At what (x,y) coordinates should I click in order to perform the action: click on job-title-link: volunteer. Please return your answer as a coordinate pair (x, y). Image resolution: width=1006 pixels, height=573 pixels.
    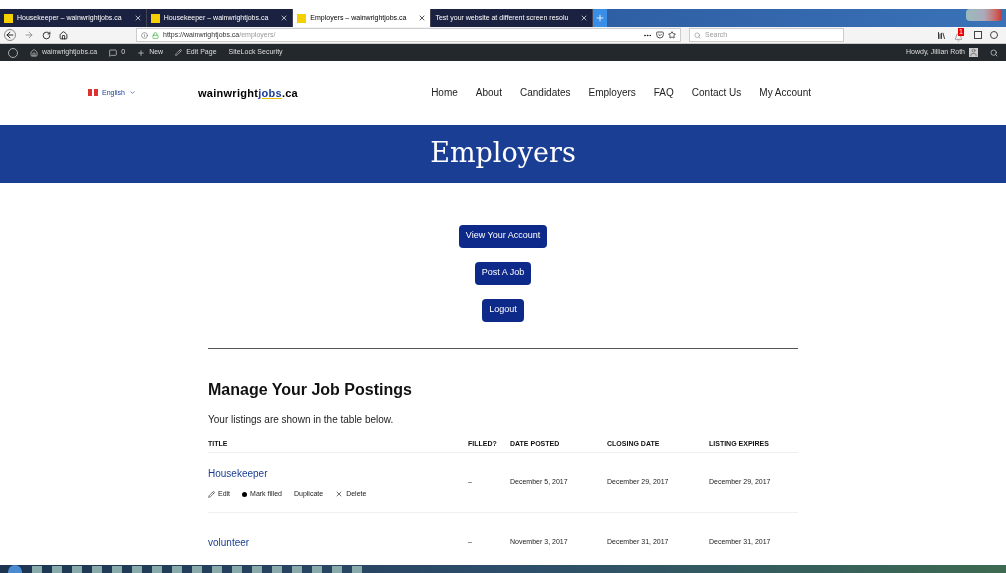
    Looking at the image, I should click on (338, 542).